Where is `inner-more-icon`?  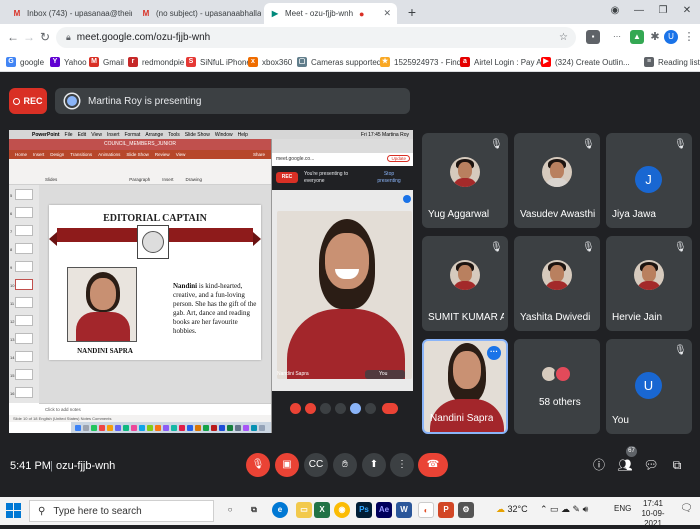 inner-more-icon is located at coordinates (407, 199).